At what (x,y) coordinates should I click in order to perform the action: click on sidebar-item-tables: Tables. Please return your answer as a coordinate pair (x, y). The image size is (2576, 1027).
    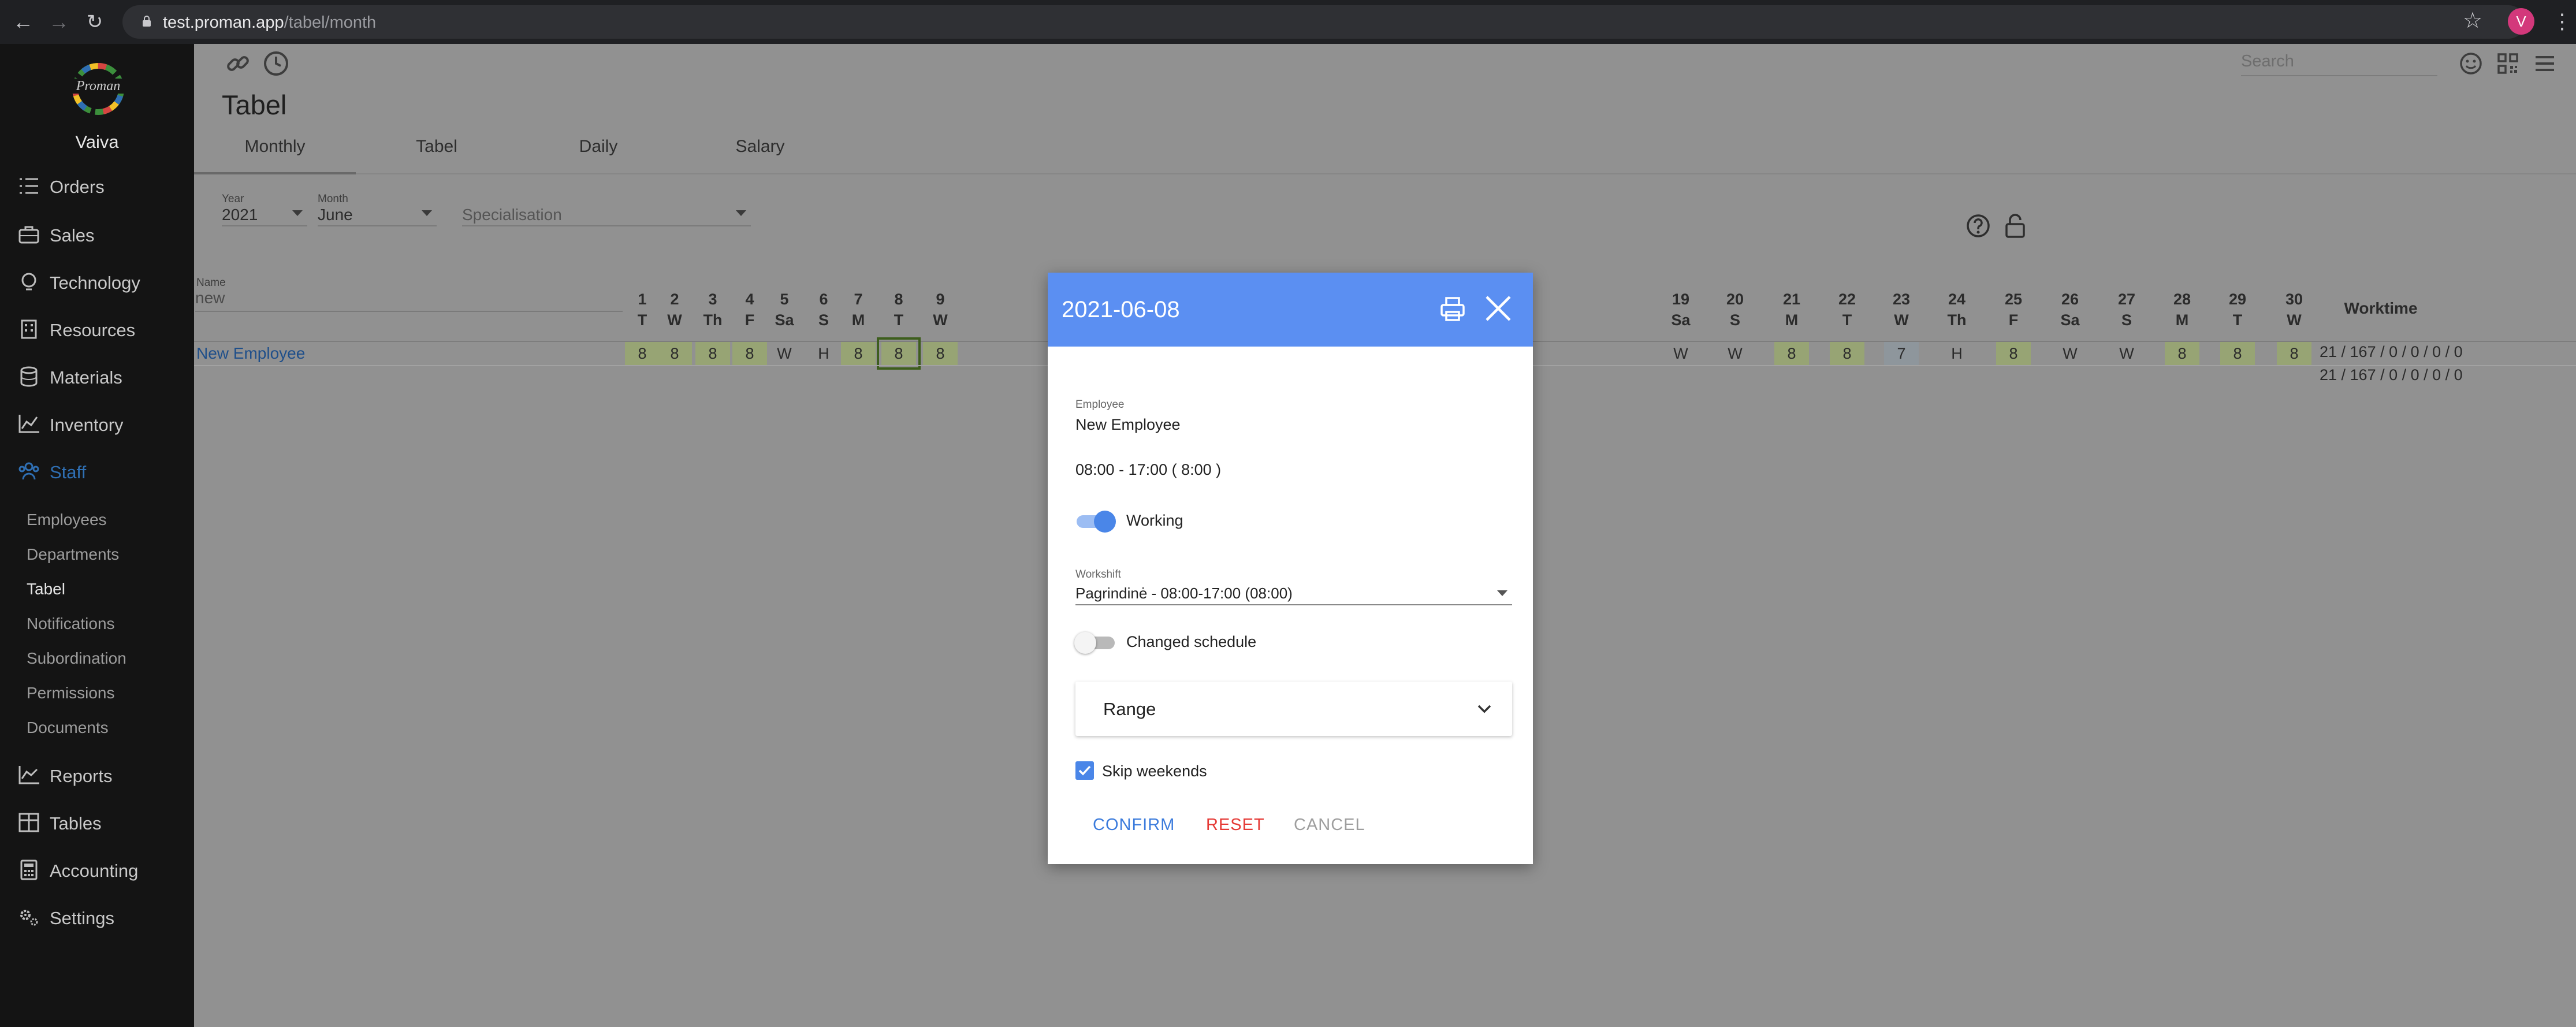
    Looking at the image, I should click on (97, 822).